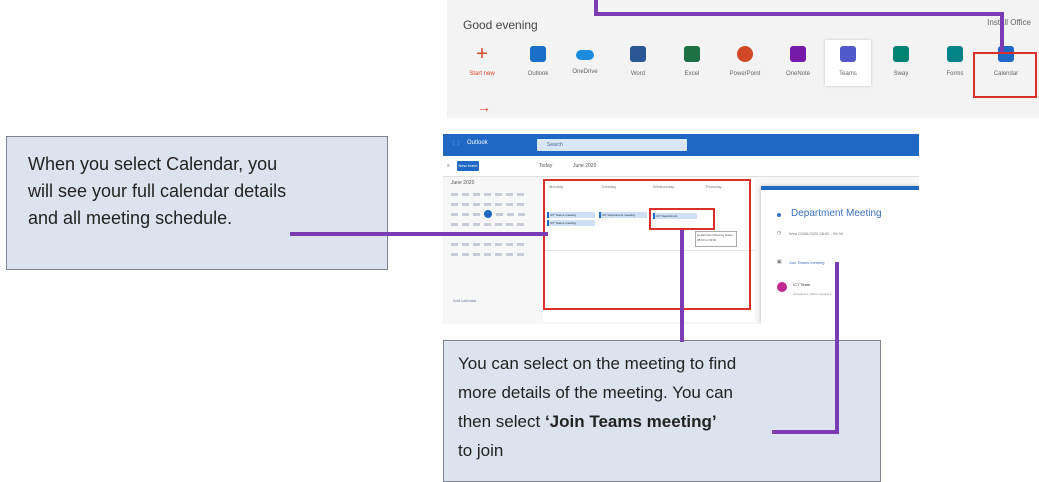 This screenshot has width=1039, height=482. I want to click on app-onenote: OneNote, so click(798, 61).